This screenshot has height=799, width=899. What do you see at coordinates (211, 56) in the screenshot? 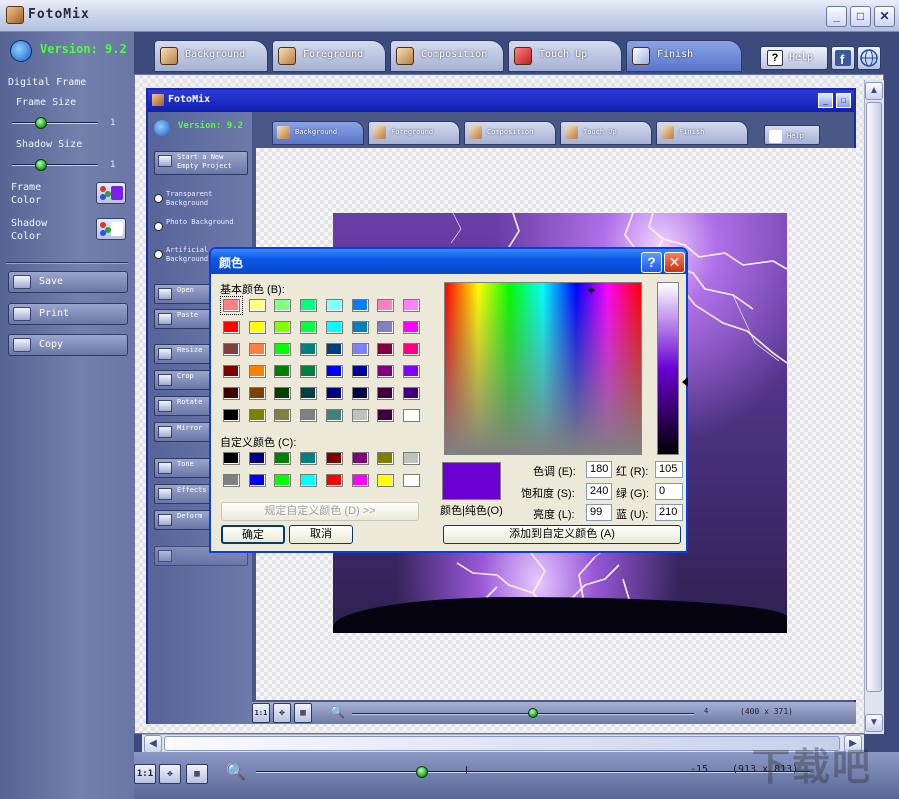
I see `tab-background: Background` at bounding box center [211, 56].